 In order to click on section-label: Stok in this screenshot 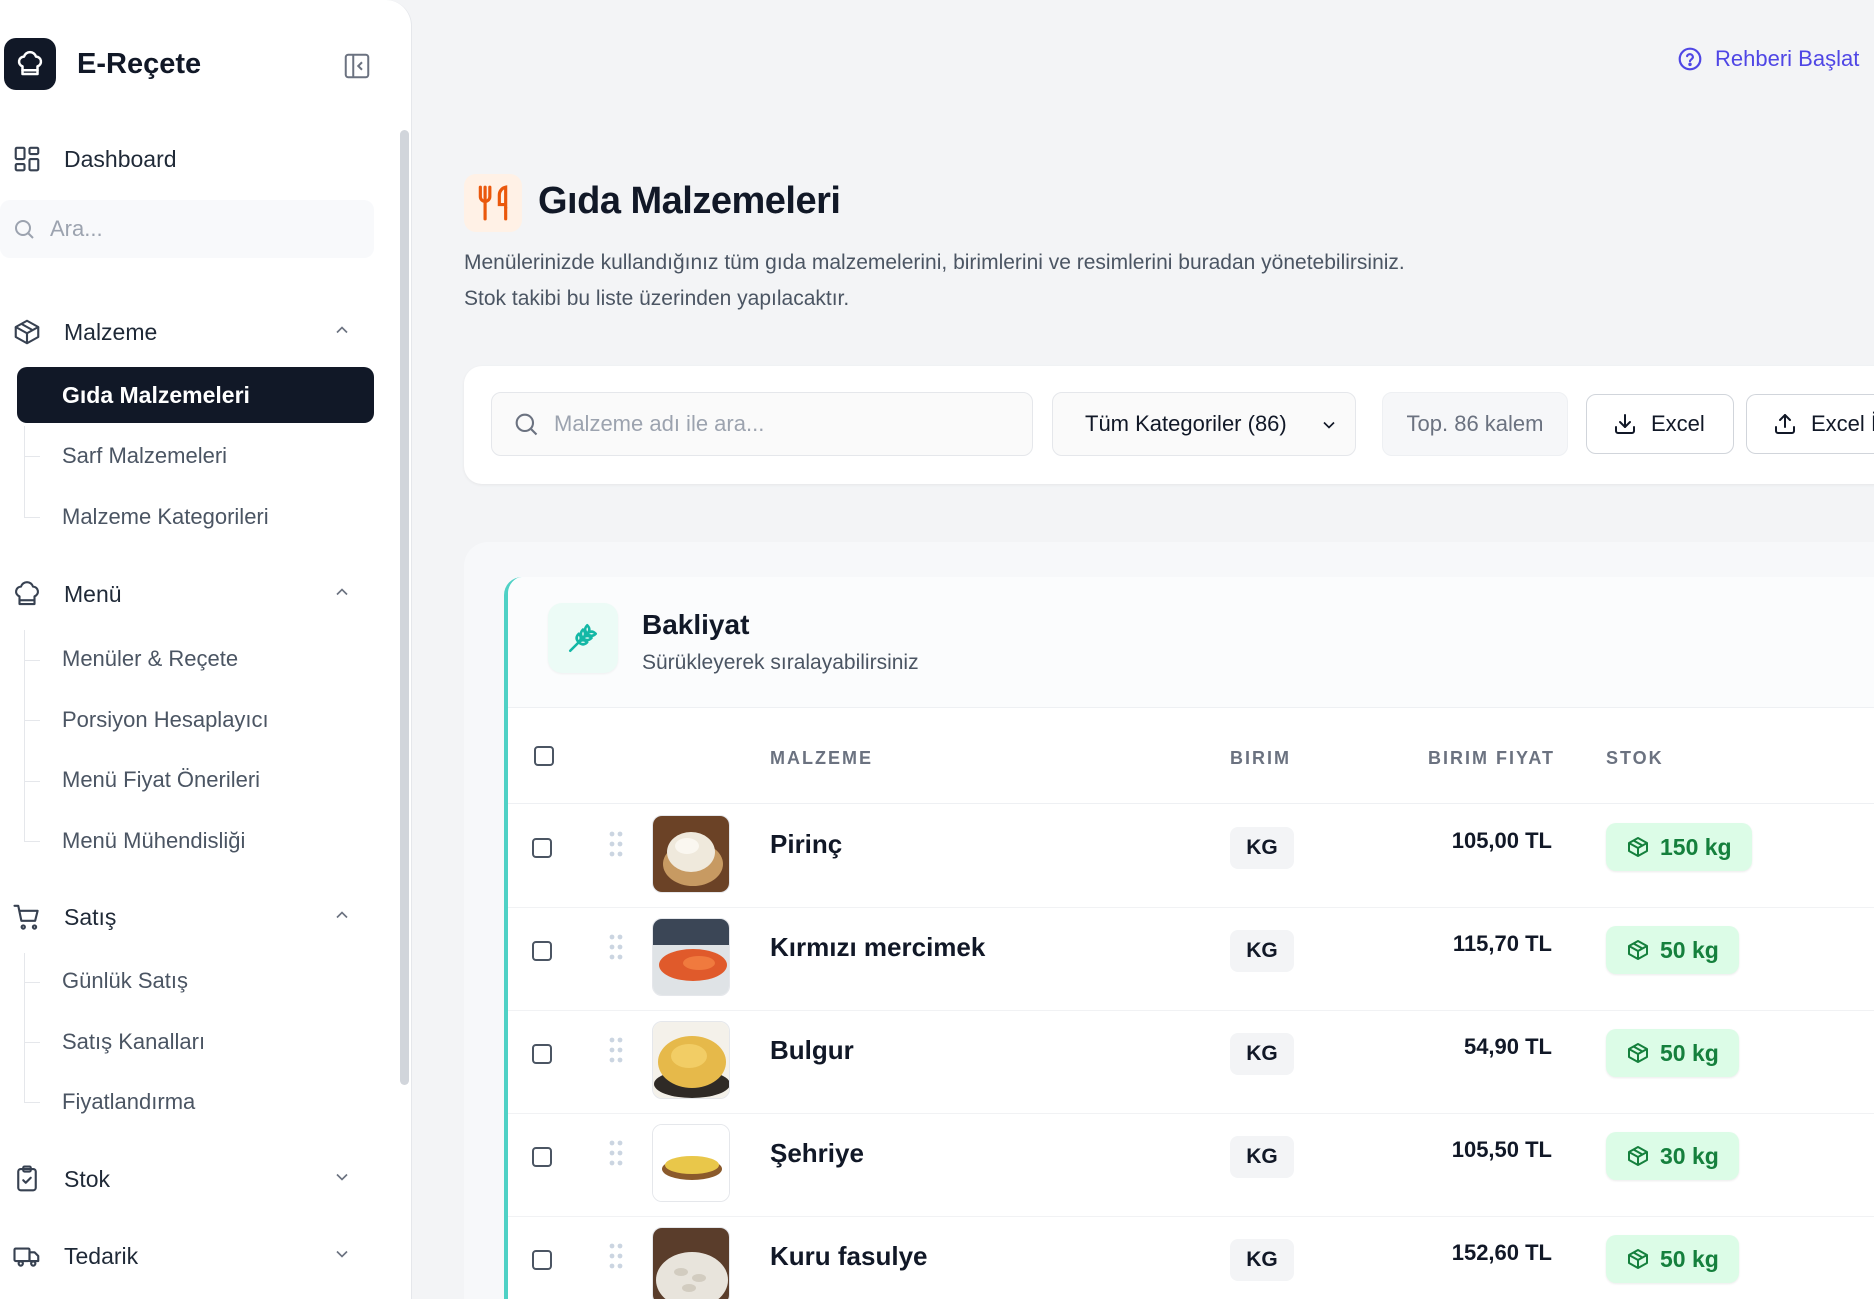, I will do `click(87, 1178)`.